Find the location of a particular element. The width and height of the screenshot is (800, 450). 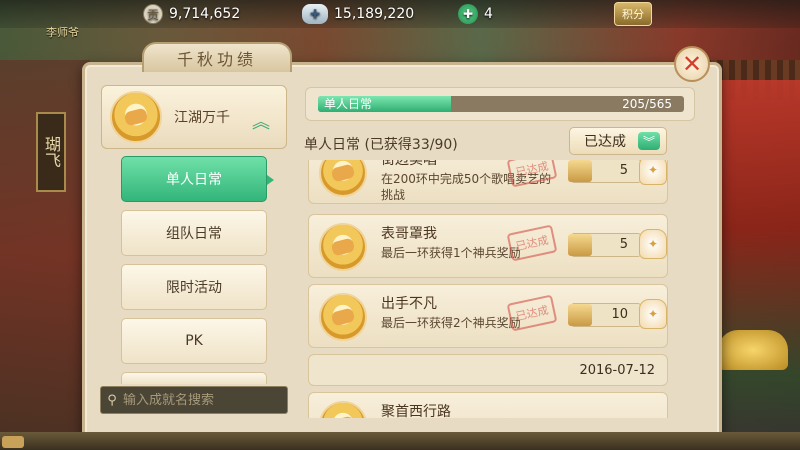

sidebar-item-team-daily: 组队日常 is located at coordinates (194, 233).